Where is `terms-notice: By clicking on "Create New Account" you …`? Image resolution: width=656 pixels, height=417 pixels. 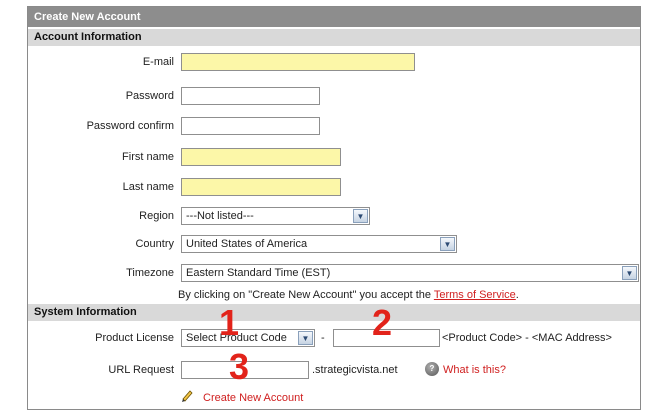
terms-notice: By clicking on "Create New Account" you … is located at coordinates (348, 295).